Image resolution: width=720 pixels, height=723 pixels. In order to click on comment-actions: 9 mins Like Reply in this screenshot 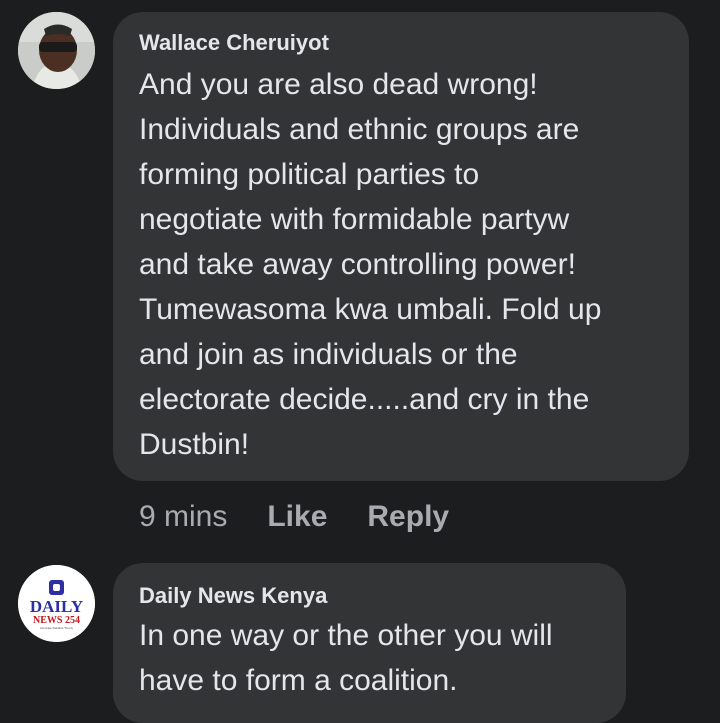, I will do `click(314, 517)`.